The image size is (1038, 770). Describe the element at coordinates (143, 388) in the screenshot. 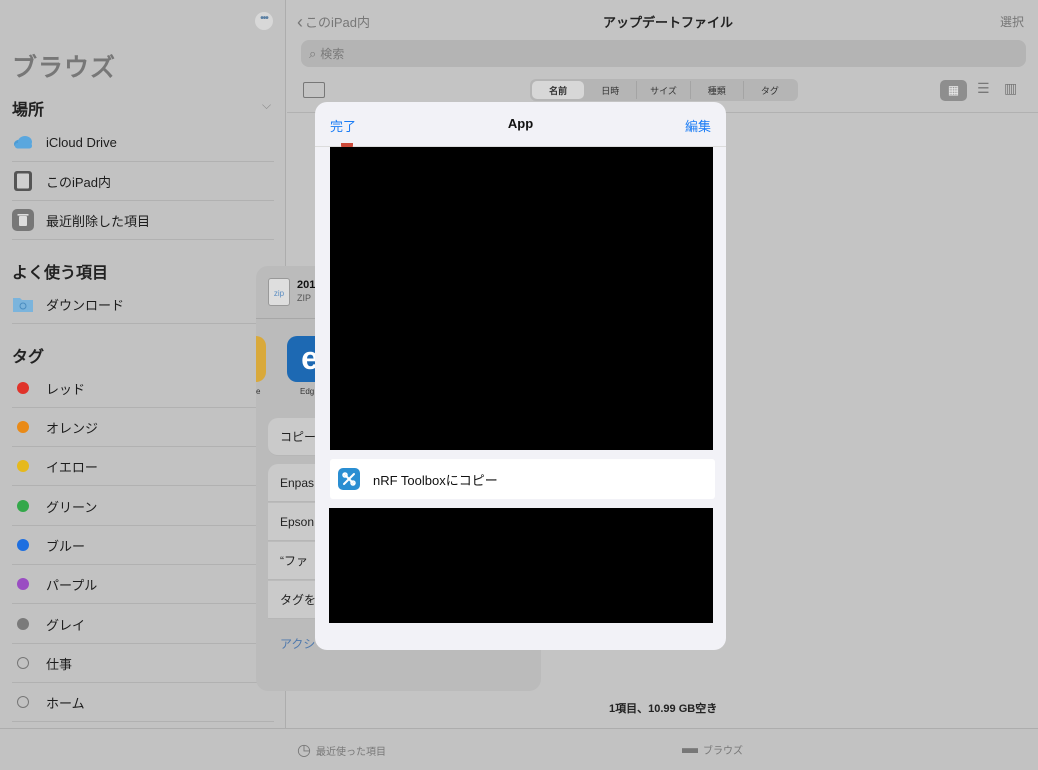

I see `sidebar-tag-red: レッド` at that location.